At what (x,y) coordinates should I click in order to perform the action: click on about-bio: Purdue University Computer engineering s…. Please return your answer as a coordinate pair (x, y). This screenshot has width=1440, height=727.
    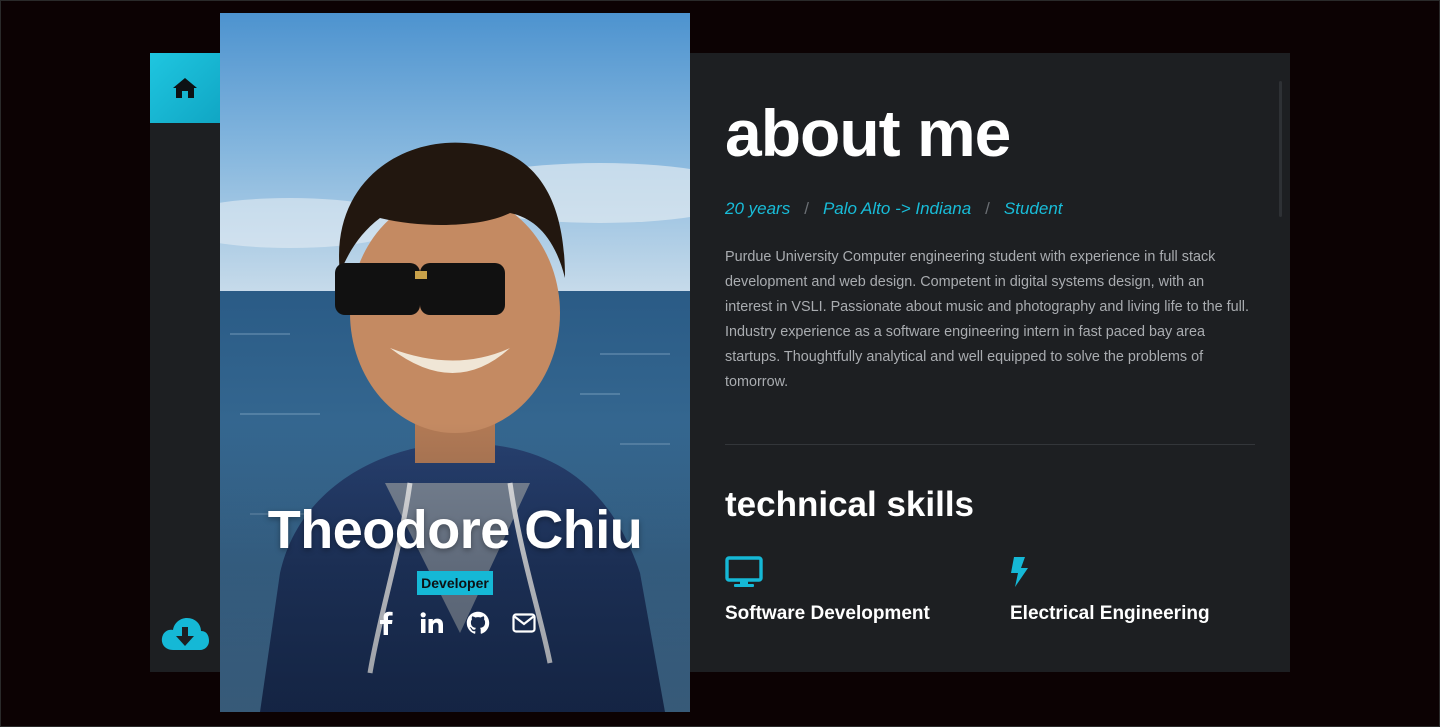
    Looking at the image, I should click on (987, 319).